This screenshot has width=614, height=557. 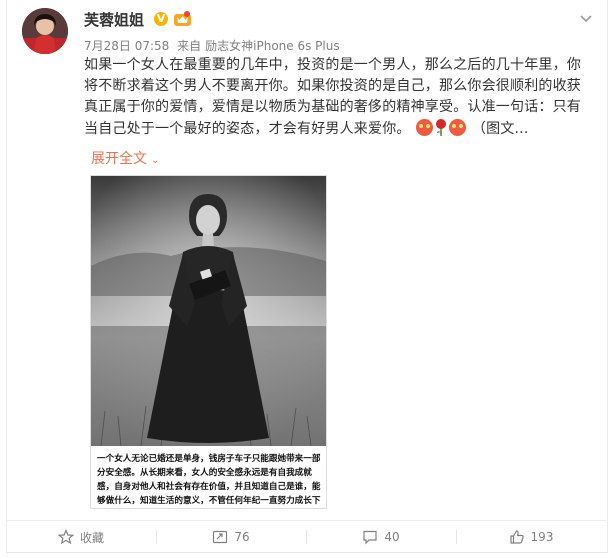 What do you see at coordinates (91, 537) in the screenshot?
I see `favorite-label: 收藏` at bounding box center [91, 537].